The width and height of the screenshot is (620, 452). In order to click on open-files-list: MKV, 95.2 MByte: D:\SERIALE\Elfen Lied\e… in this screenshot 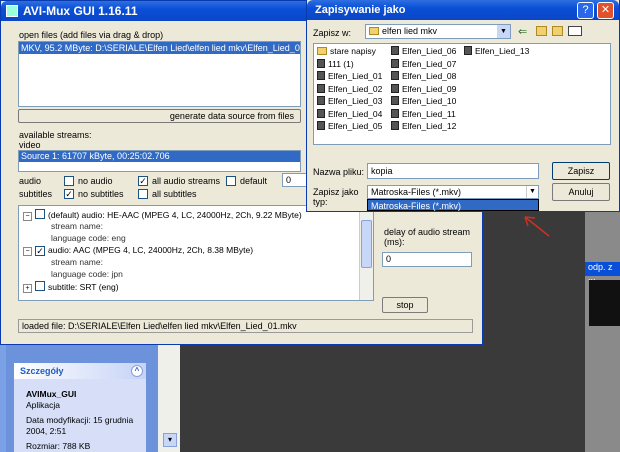, I will do `click(159, 74)`.